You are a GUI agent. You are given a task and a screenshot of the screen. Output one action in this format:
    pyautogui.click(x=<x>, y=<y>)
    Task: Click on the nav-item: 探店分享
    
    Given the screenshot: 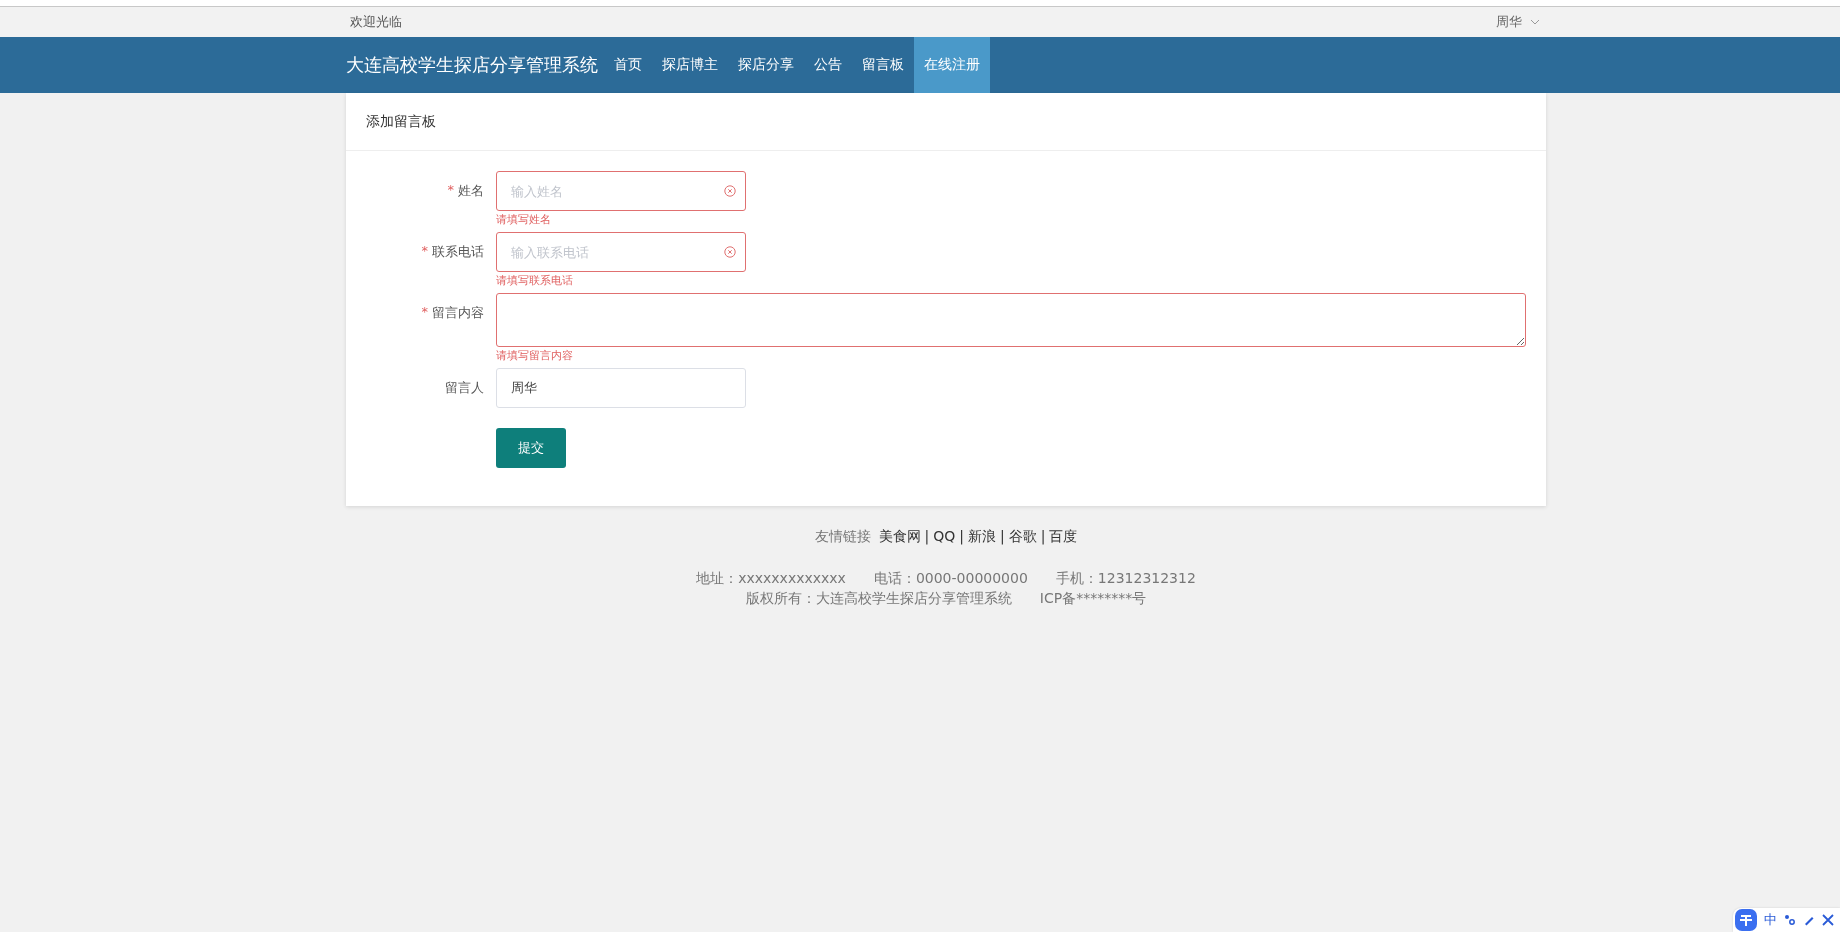 What is the action you would take?
    pyautogui.click(x=766, y=65)
    